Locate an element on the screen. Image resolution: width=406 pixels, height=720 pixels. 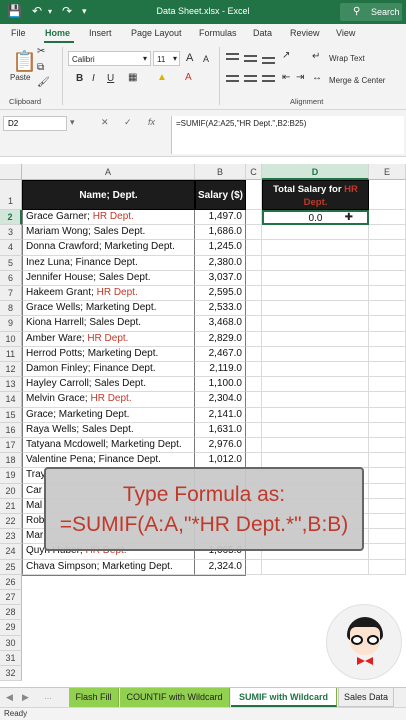
name-cell: Jennifer House; Sales Dept. is located at coordinates (108, 278).